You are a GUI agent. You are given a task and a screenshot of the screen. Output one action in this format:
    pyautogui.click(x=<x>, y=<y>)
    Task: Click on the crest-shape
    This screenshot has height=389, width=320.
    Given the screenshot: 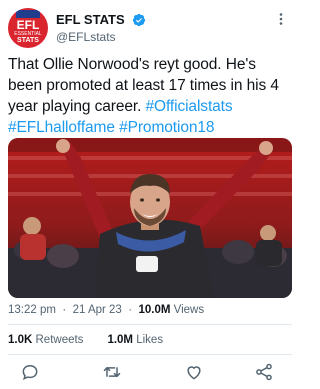 What is the action you would take?
    pyautogui.click(x=28, y=14)
    